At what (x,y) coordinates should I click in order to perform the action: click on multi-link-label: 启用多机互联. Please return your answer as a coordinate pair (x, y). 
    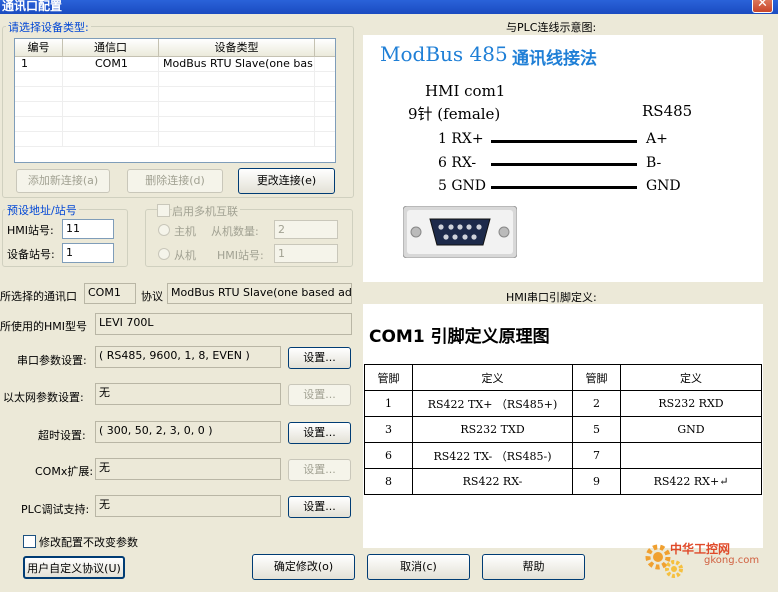
    Looking at the image, I should click on (206, 211).